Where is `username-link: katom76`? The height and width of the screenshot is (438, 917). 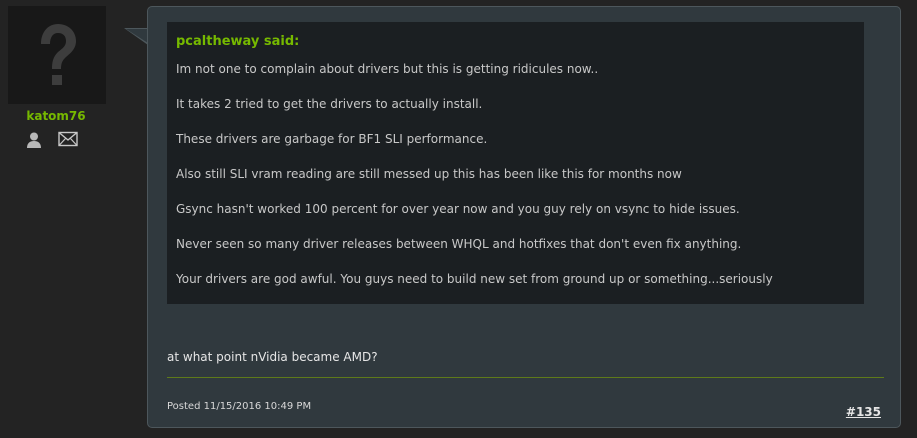 username-link: katom76 is located at coordinates (56, 116).